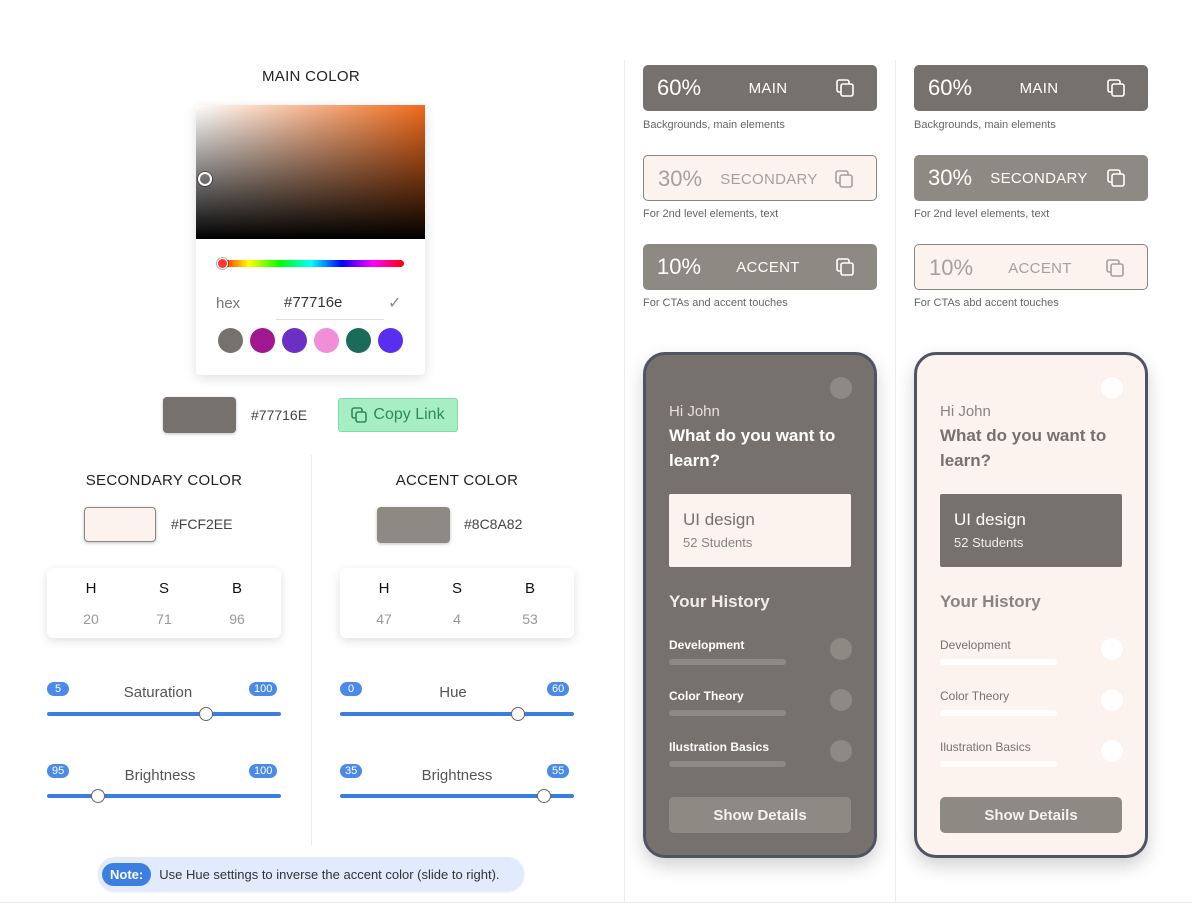  What do you see at coordinates (164, 603) in the screenshot?
I see `secondary-hsb-panel: H S B 20 71 96` at bounding box center [164, 603].